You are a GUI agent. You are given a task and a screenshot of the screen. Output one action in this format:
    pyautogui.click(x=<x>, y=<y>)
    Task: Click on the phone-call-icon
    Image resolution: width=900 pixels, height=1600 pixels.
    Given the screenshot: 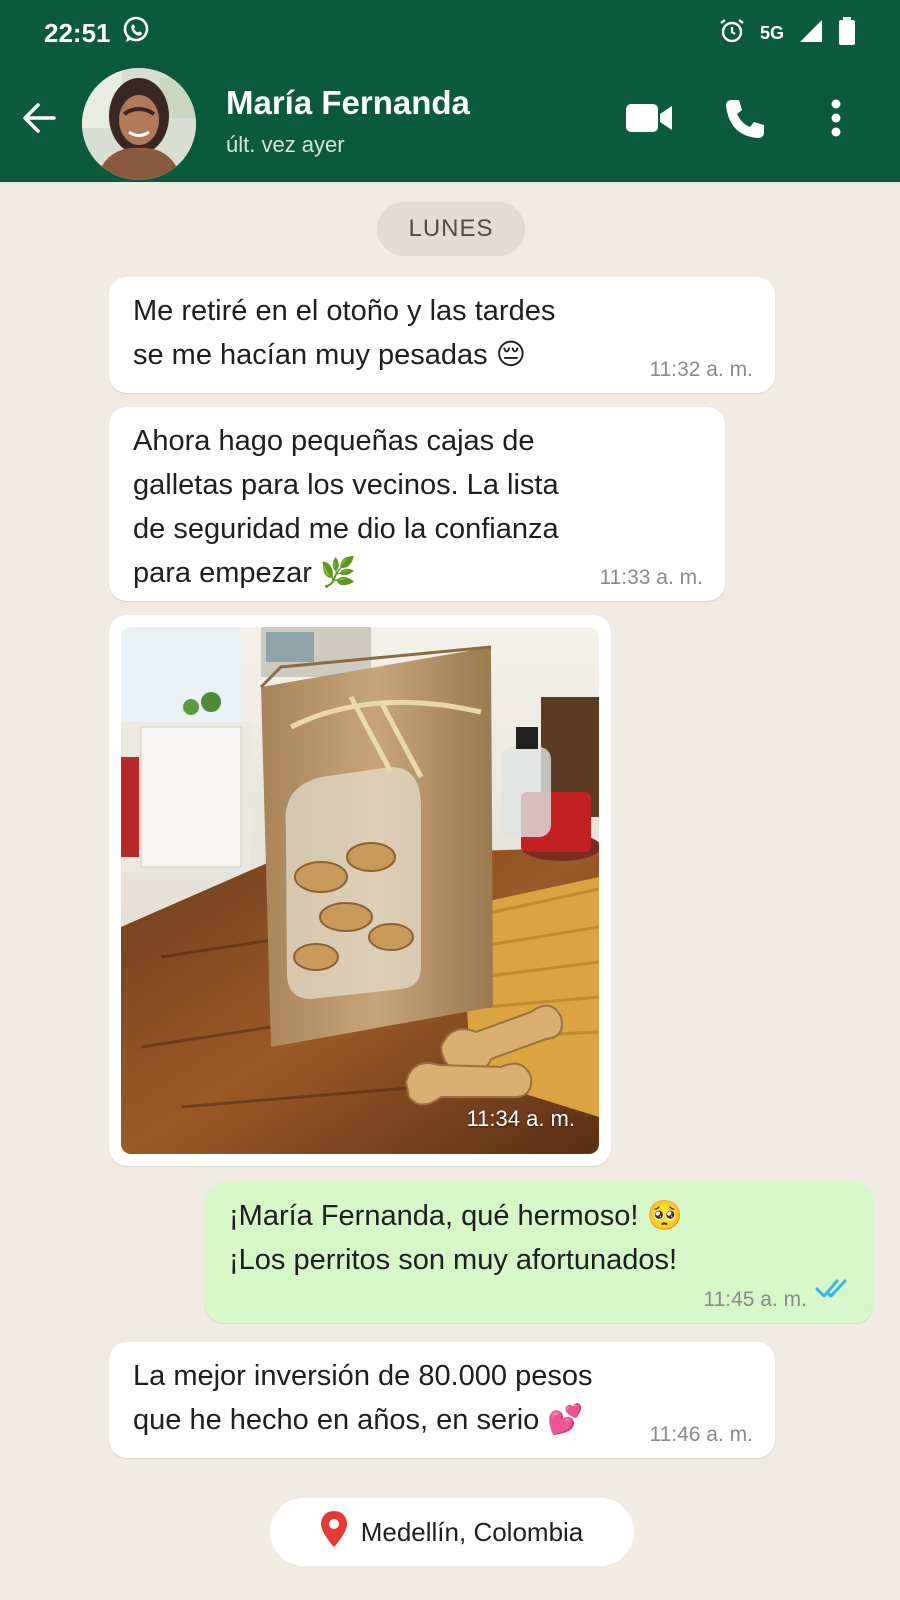 What is the action you would take?
    pyautogui.click(x=745, y=121)
    